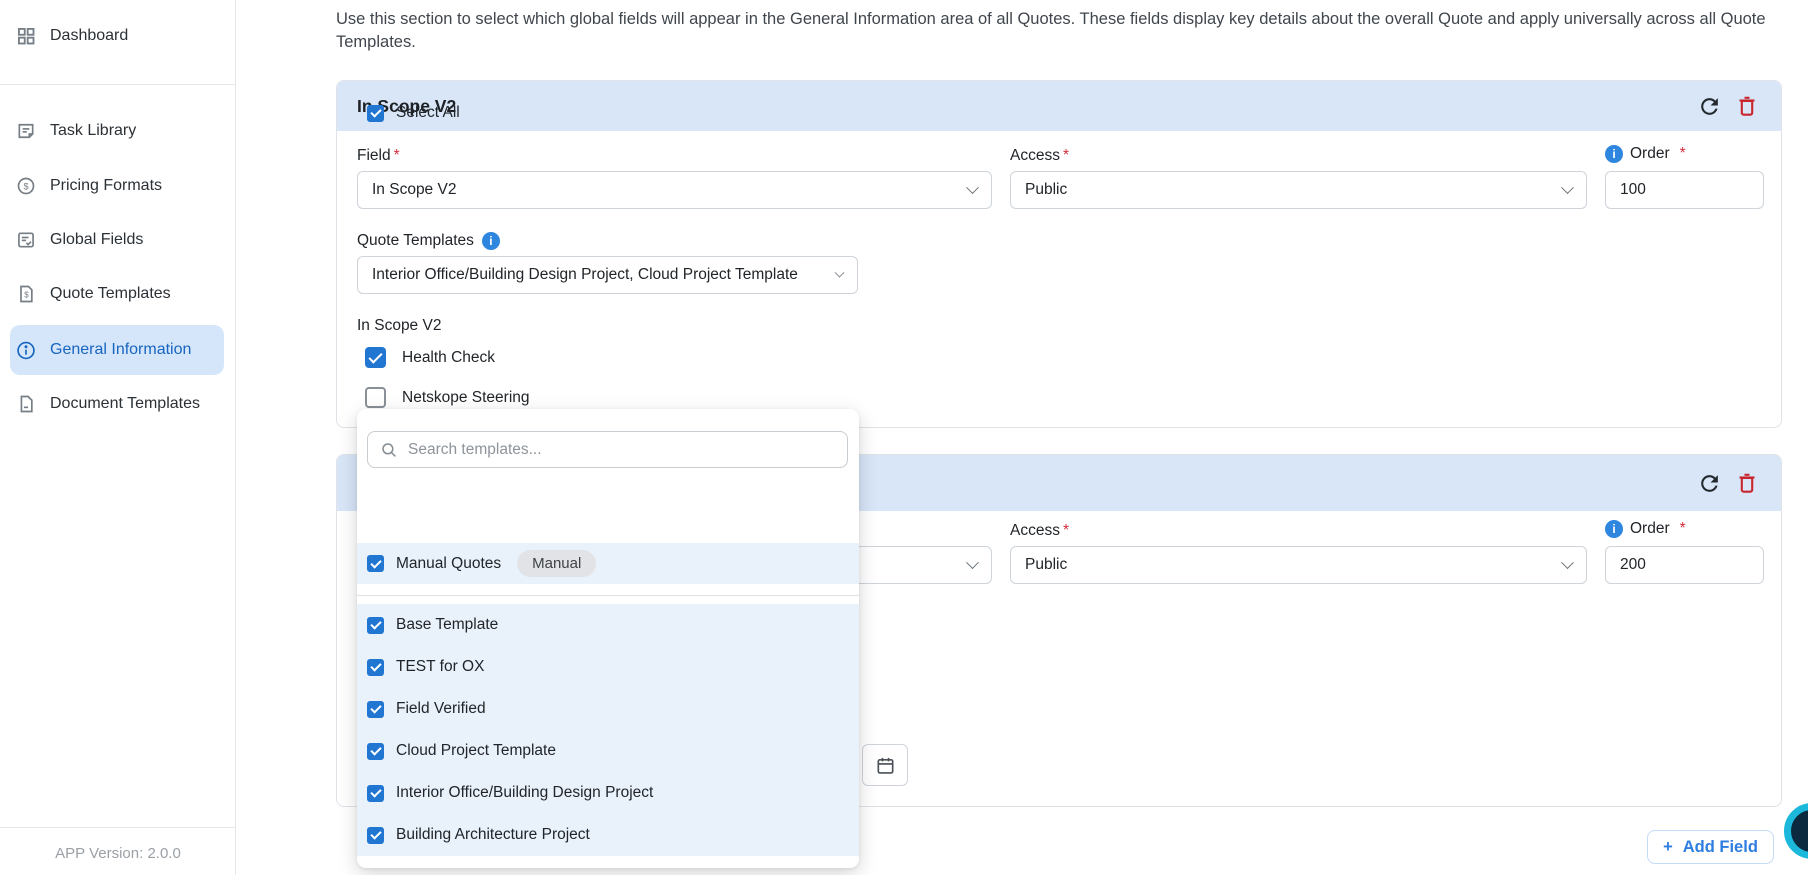 The width and height of the screenshot is (1808, 875). I want to click on option-template: Interior Office/Building Design Project, so click(608, 793).